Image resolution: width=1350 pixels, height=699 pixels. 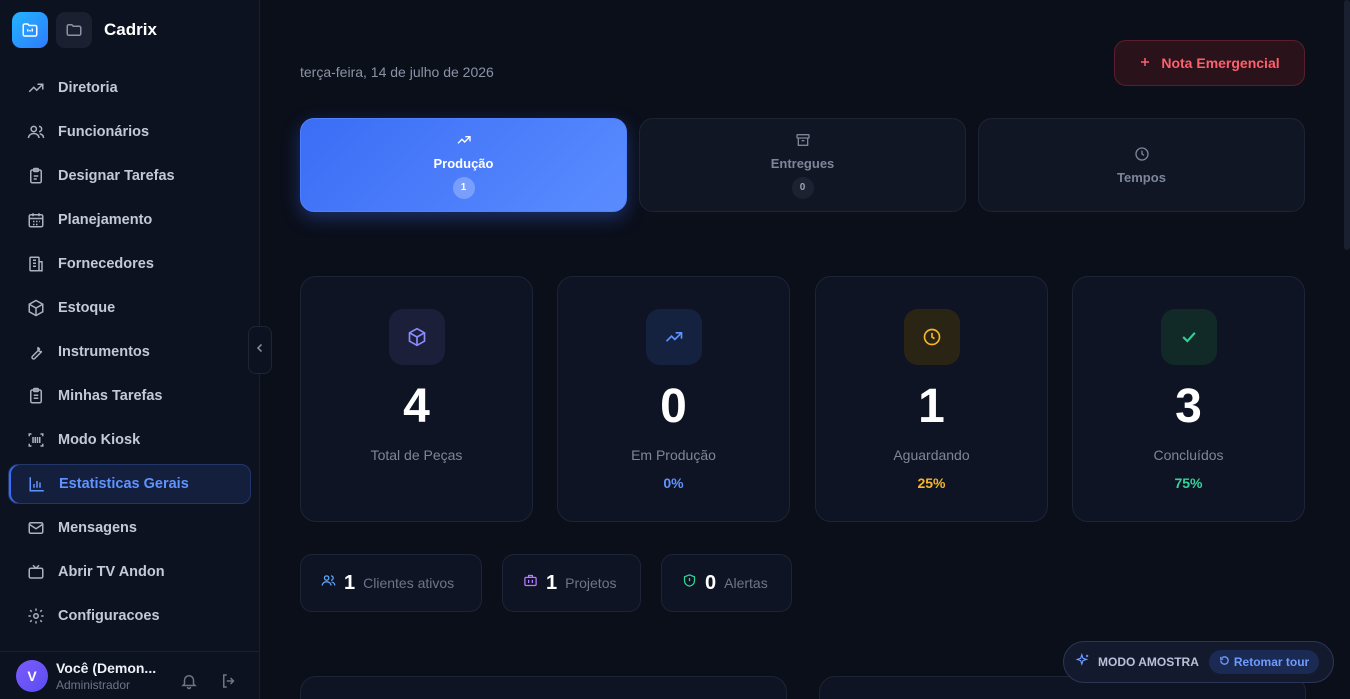 I want to click on app-logo-icon, so click(x=30, y=30).